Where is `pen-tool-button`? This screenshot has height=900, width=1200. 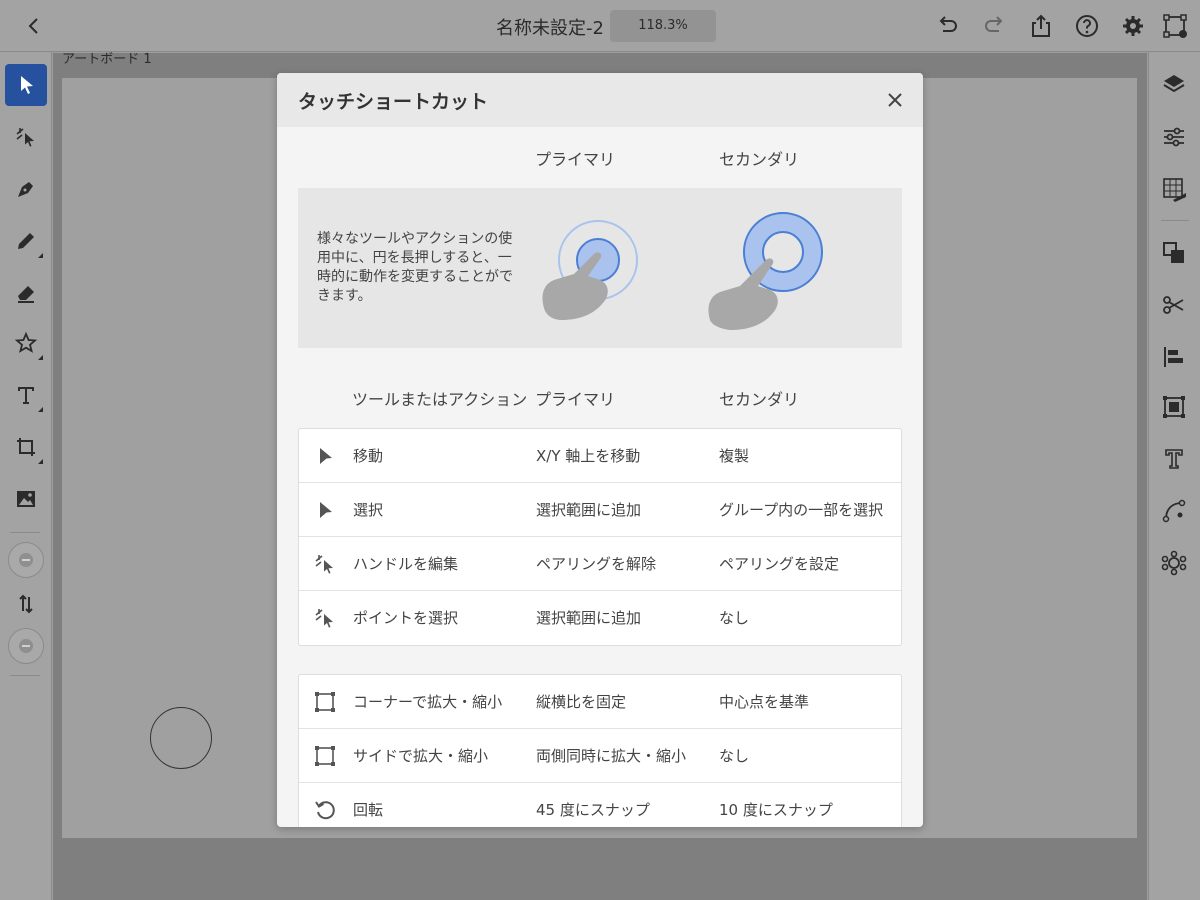
pen-tool-button is located at coordinates (26, 189).